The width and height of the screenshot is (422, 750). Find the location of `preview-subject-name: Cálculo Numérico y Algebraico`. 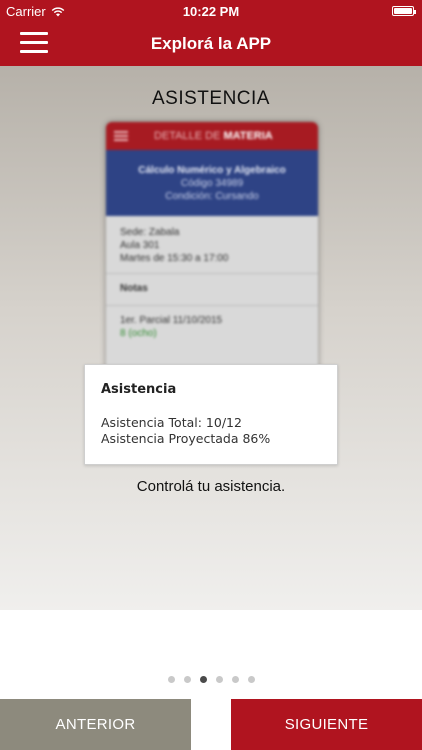

preview-subject-name: Cálculo Numérico y Algebraico is located at coordinates (212, 170).